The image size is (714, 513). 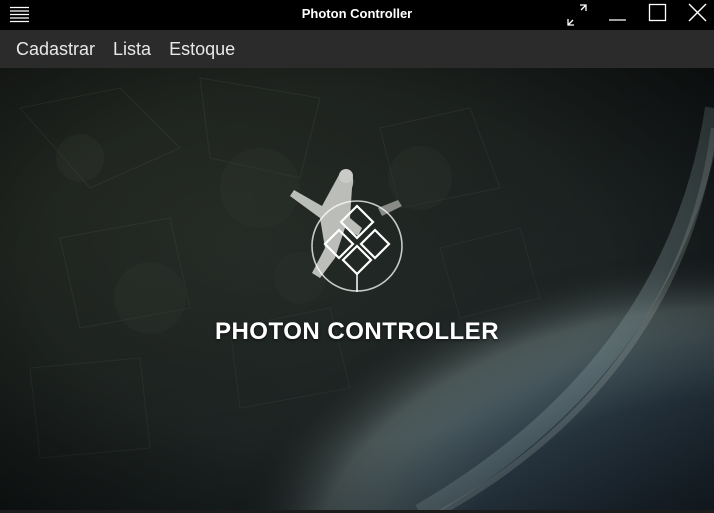 I want to click on close-button, so click(x=695, y=15).